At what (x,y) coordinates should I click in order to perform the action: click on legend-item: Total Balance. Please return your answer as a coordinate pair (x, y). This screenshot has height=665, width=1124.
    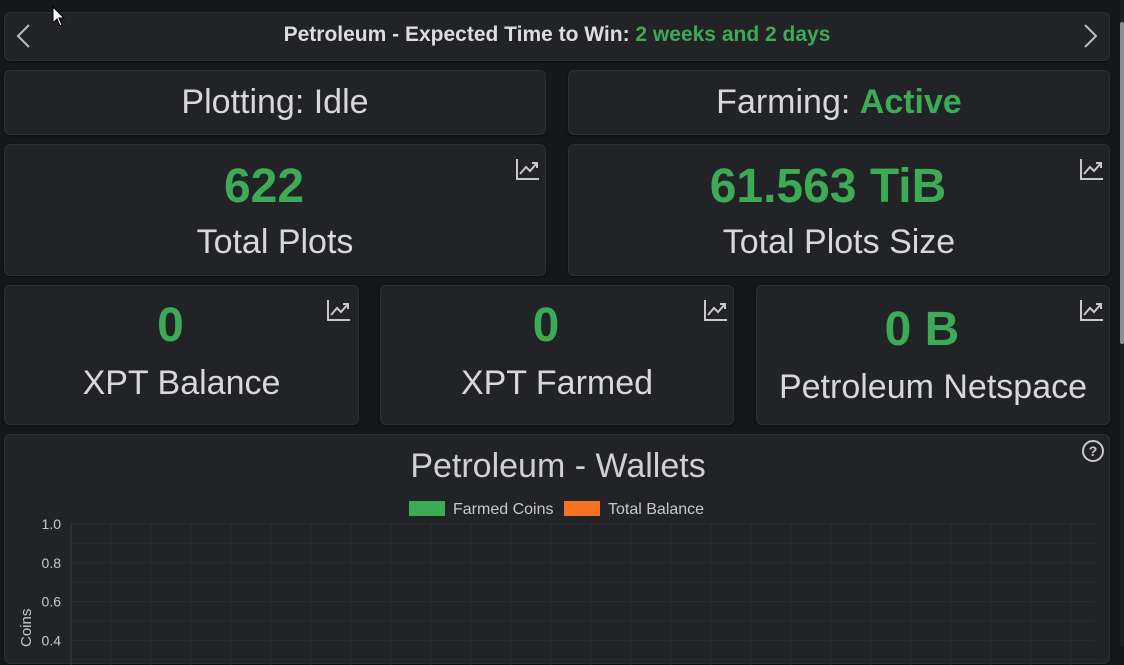
    Looking at the image, I should click on (634, 509).